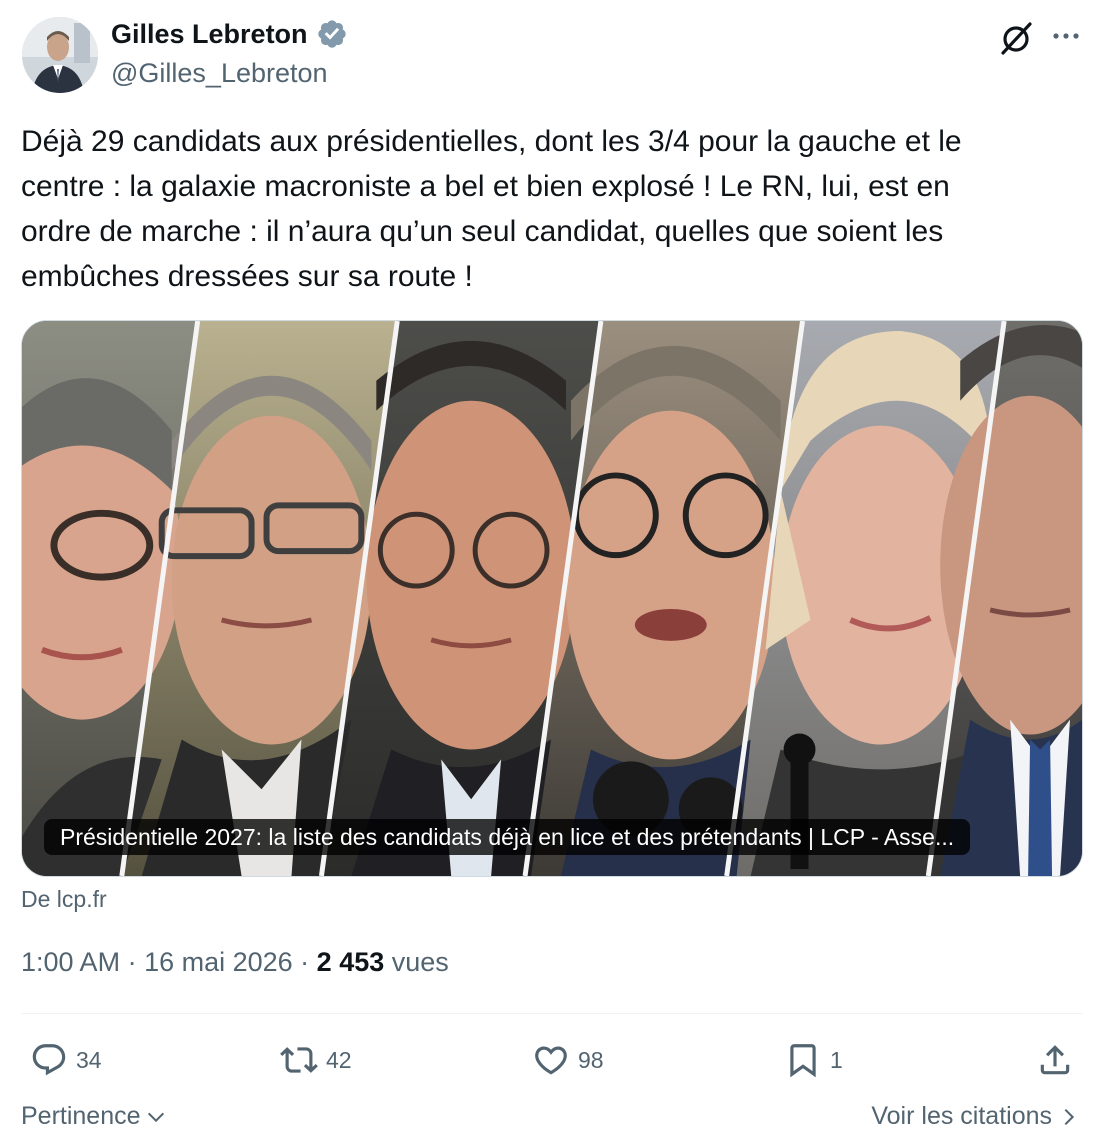 Image resolution: width=1102 pixels, height=1147 pixels. What do you see at coordinates (64, 899) in the screenshot?
I see `card-source: De lcp.fr` at bounding box center [64, 899].